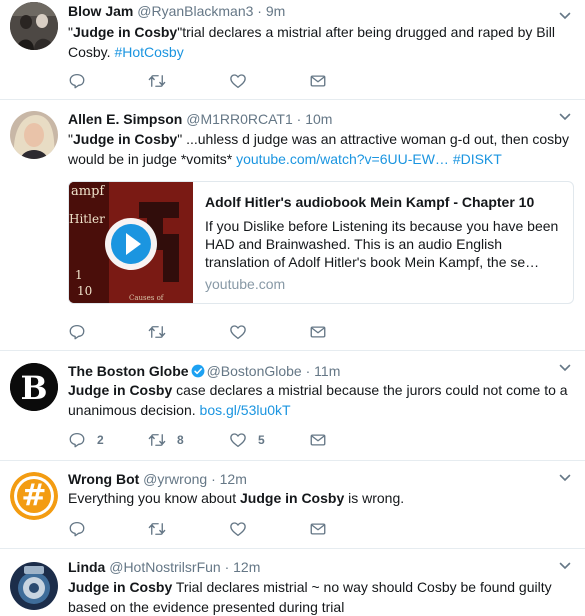  I want to click on user-handle: @BostonGlobe, so click(254, 371).